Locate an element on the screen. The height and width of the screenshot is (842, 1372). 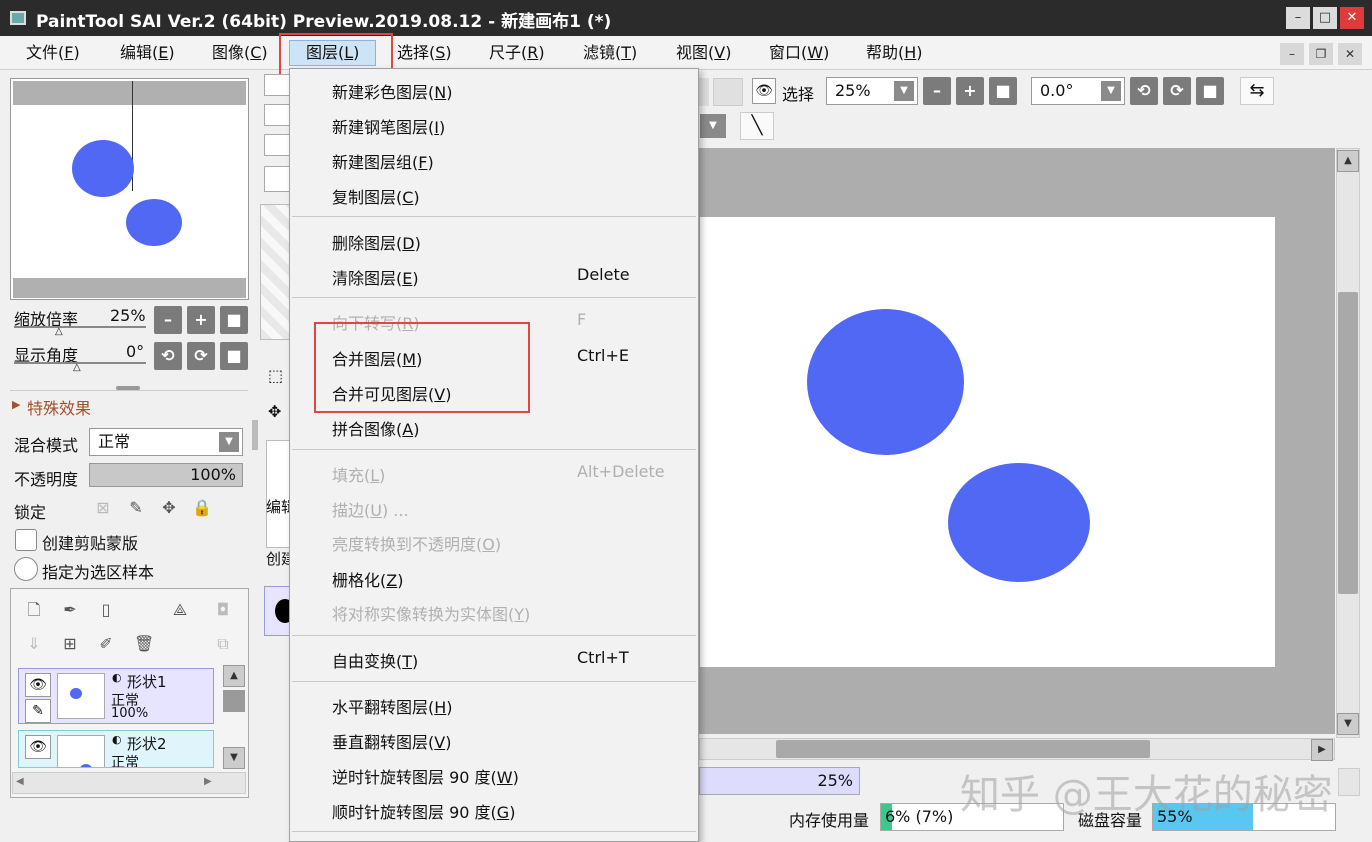
angle-slider-handle: △ is located at coordinates (77, 367).